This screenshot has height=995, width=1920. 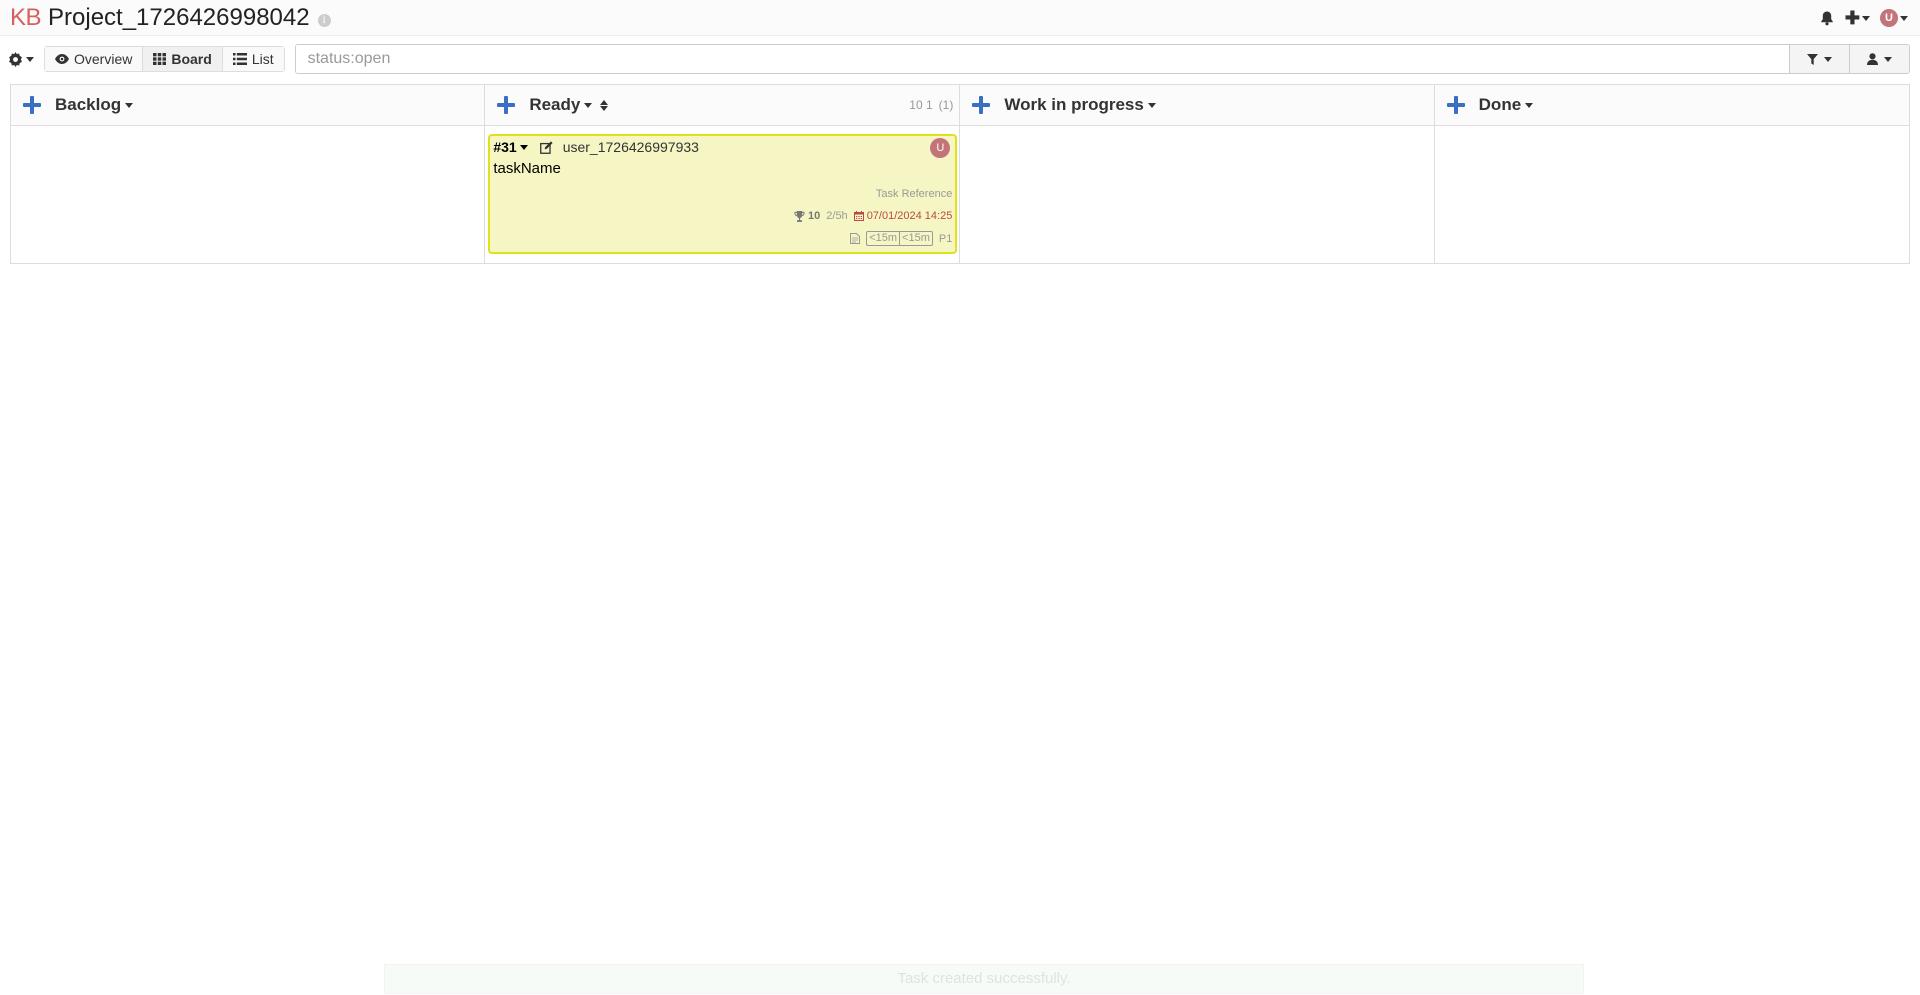 I want to click on column-title: Work in progress, so click(x=1074, y=105).